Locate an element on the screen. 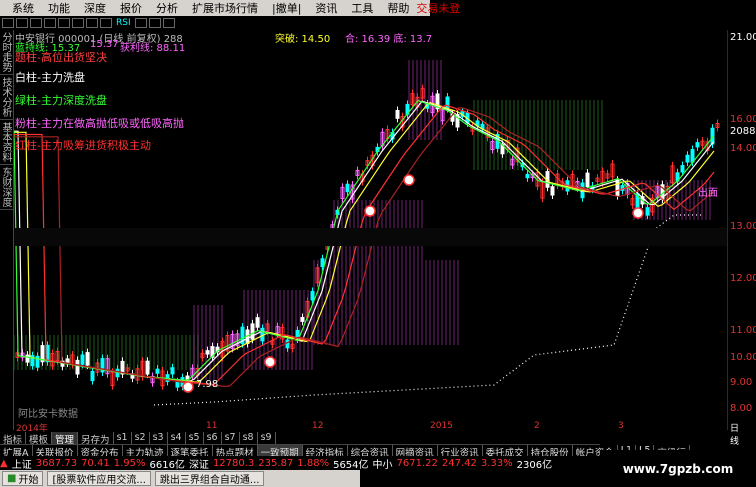  price-axis-label: 9.00 is located at coordinates (741, 382).